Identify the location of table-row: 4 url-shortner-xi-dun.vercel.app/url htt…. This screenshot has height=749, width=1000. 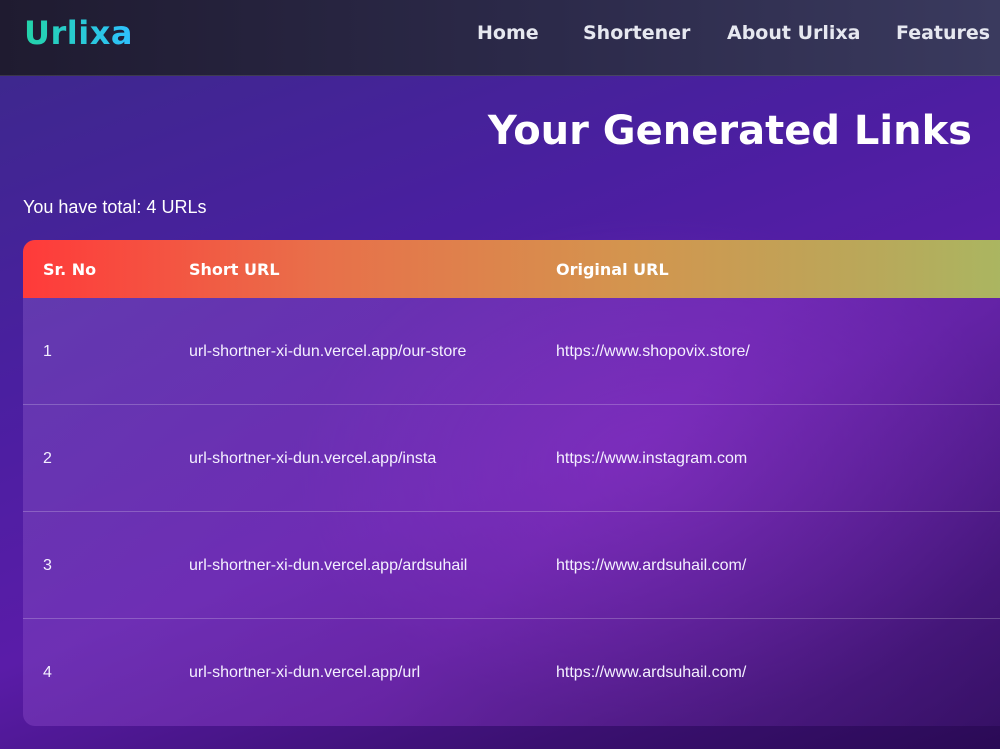
(511, 672).